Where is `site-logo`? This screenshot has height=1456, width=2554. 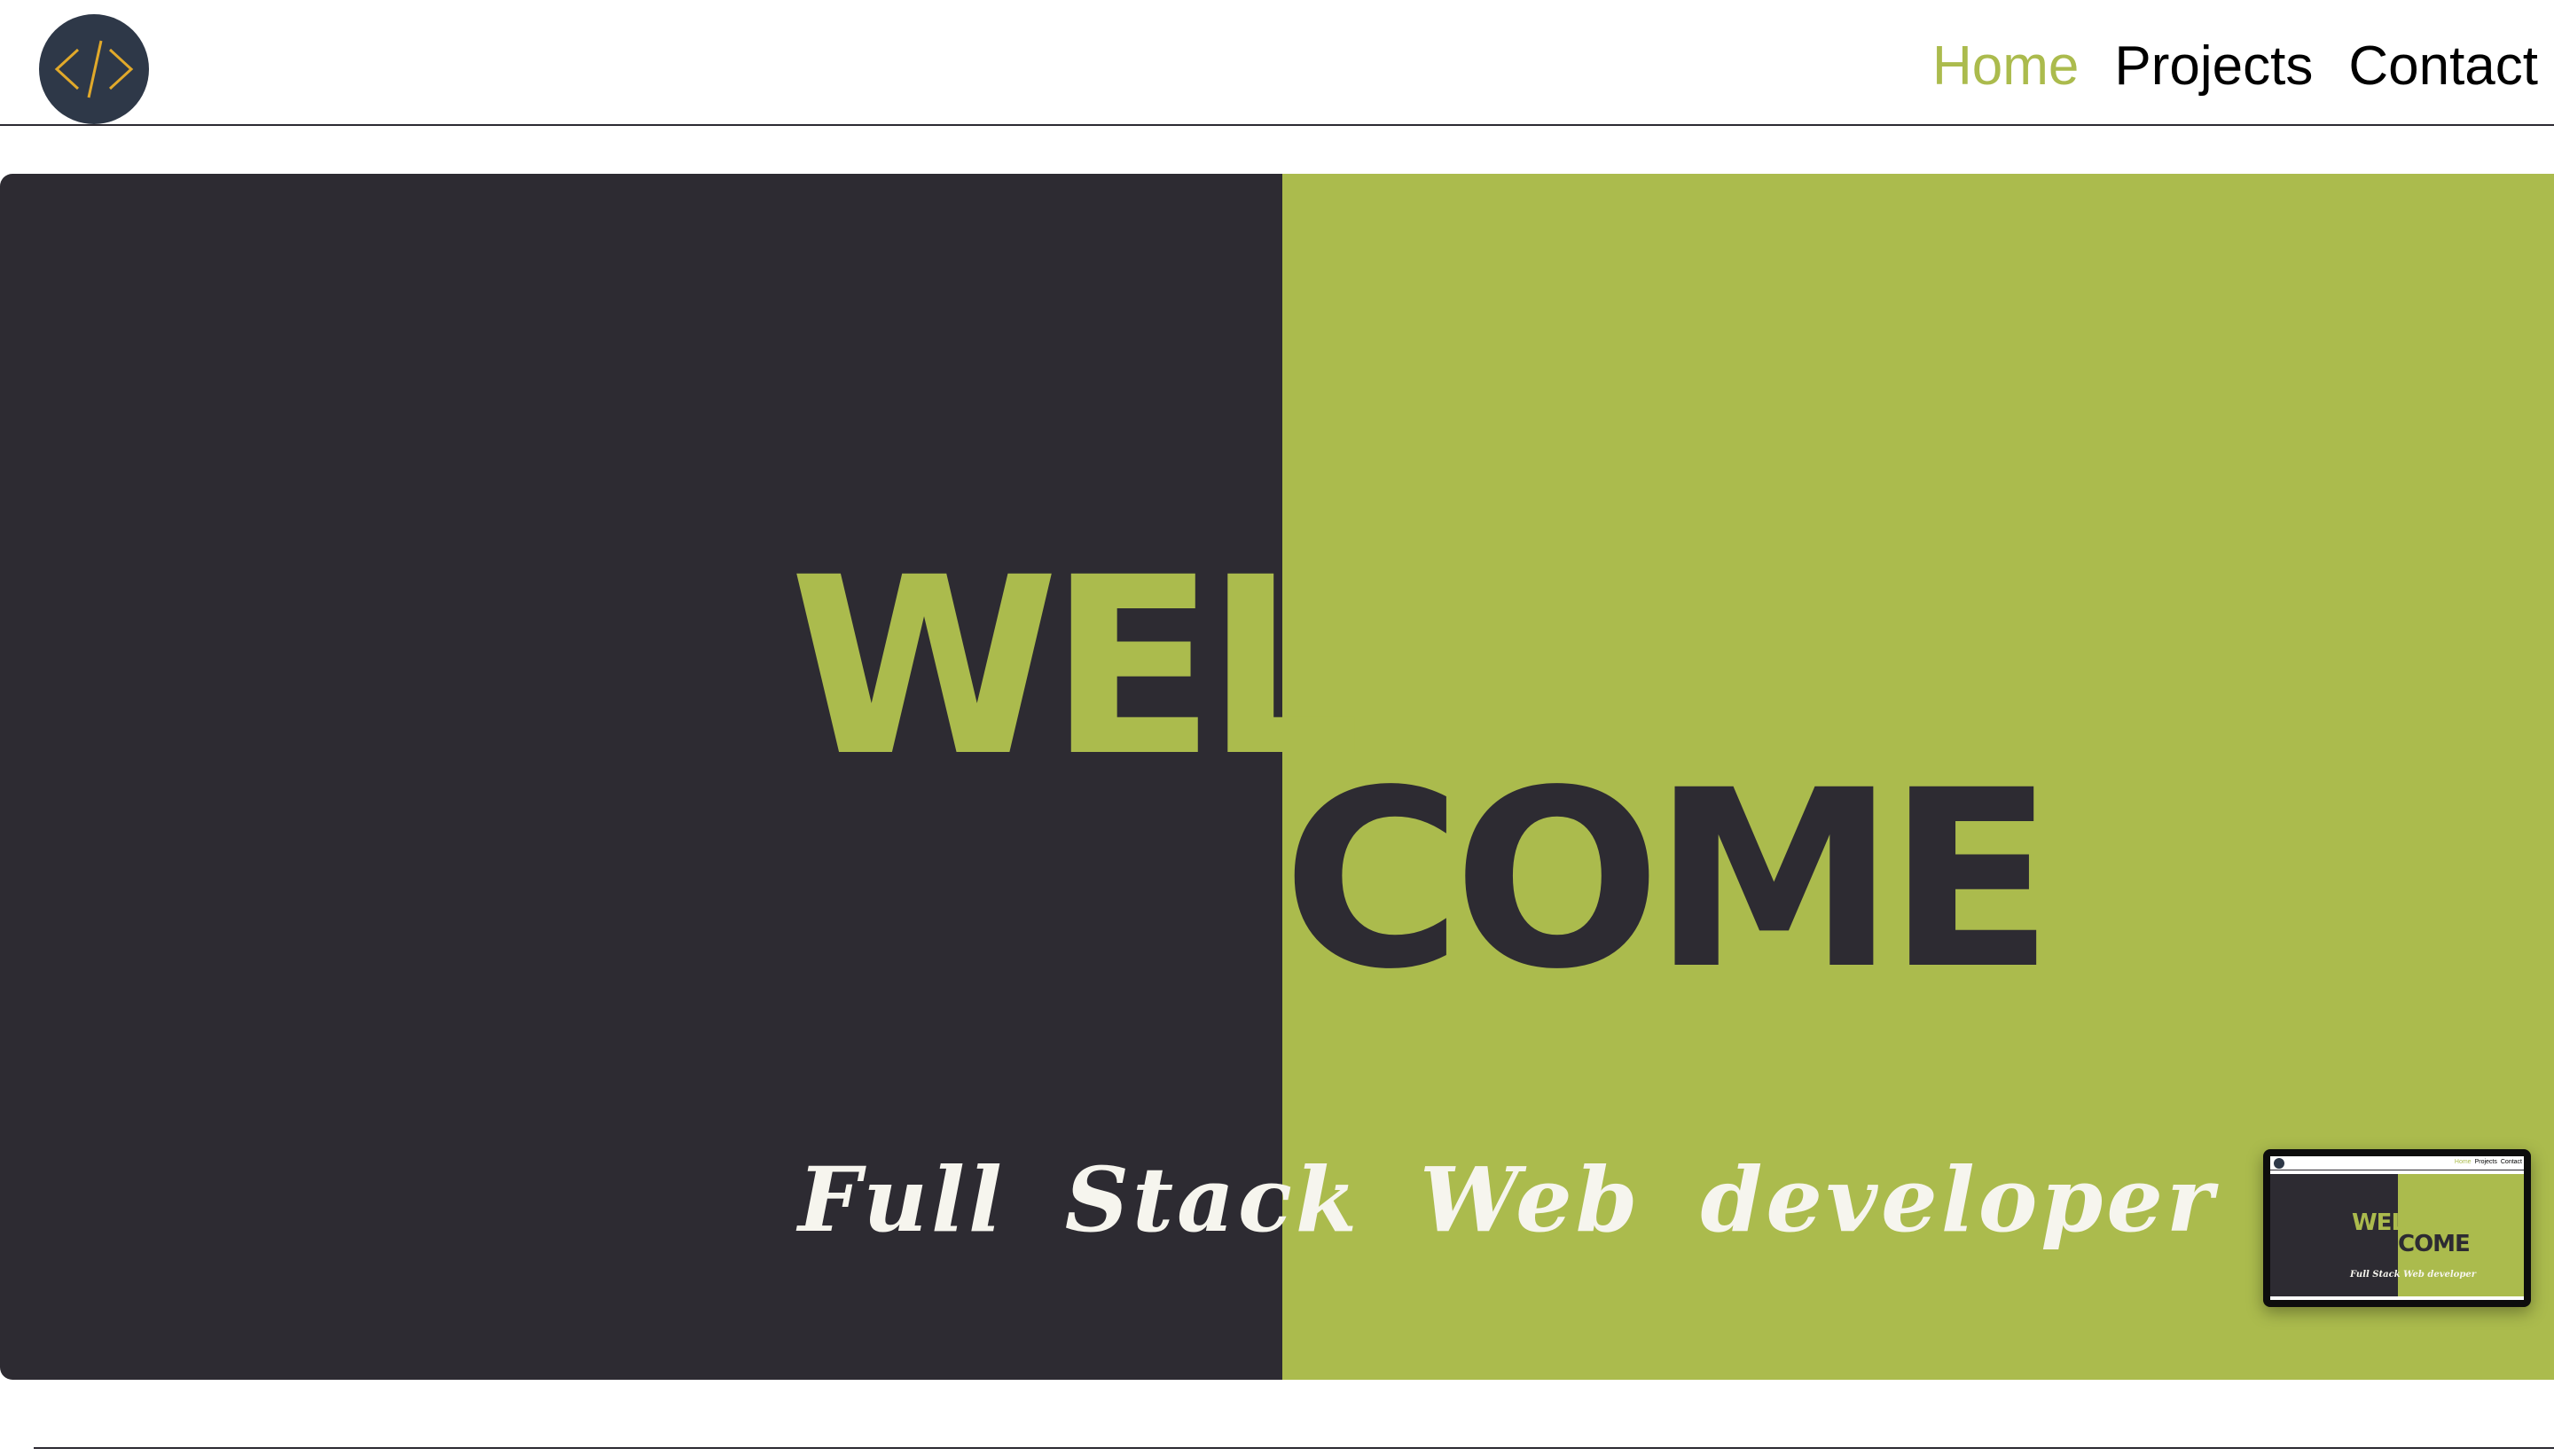
site-logo is located at coordinates (94, 69).